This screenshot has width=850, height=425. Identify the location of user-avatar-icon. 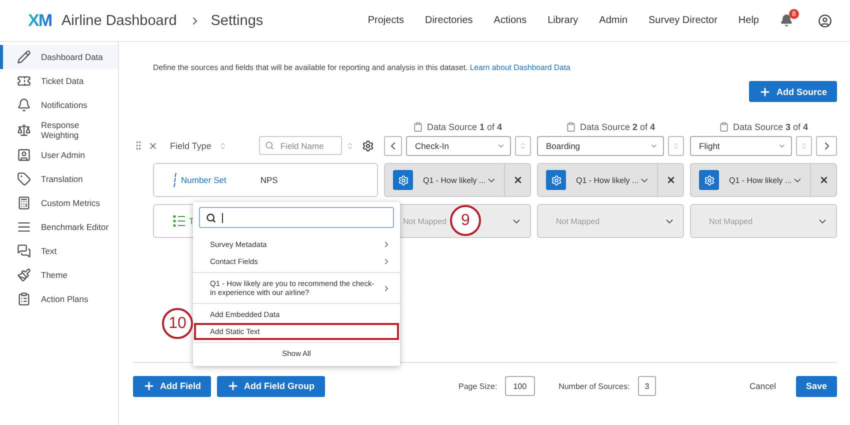
(825, 21).